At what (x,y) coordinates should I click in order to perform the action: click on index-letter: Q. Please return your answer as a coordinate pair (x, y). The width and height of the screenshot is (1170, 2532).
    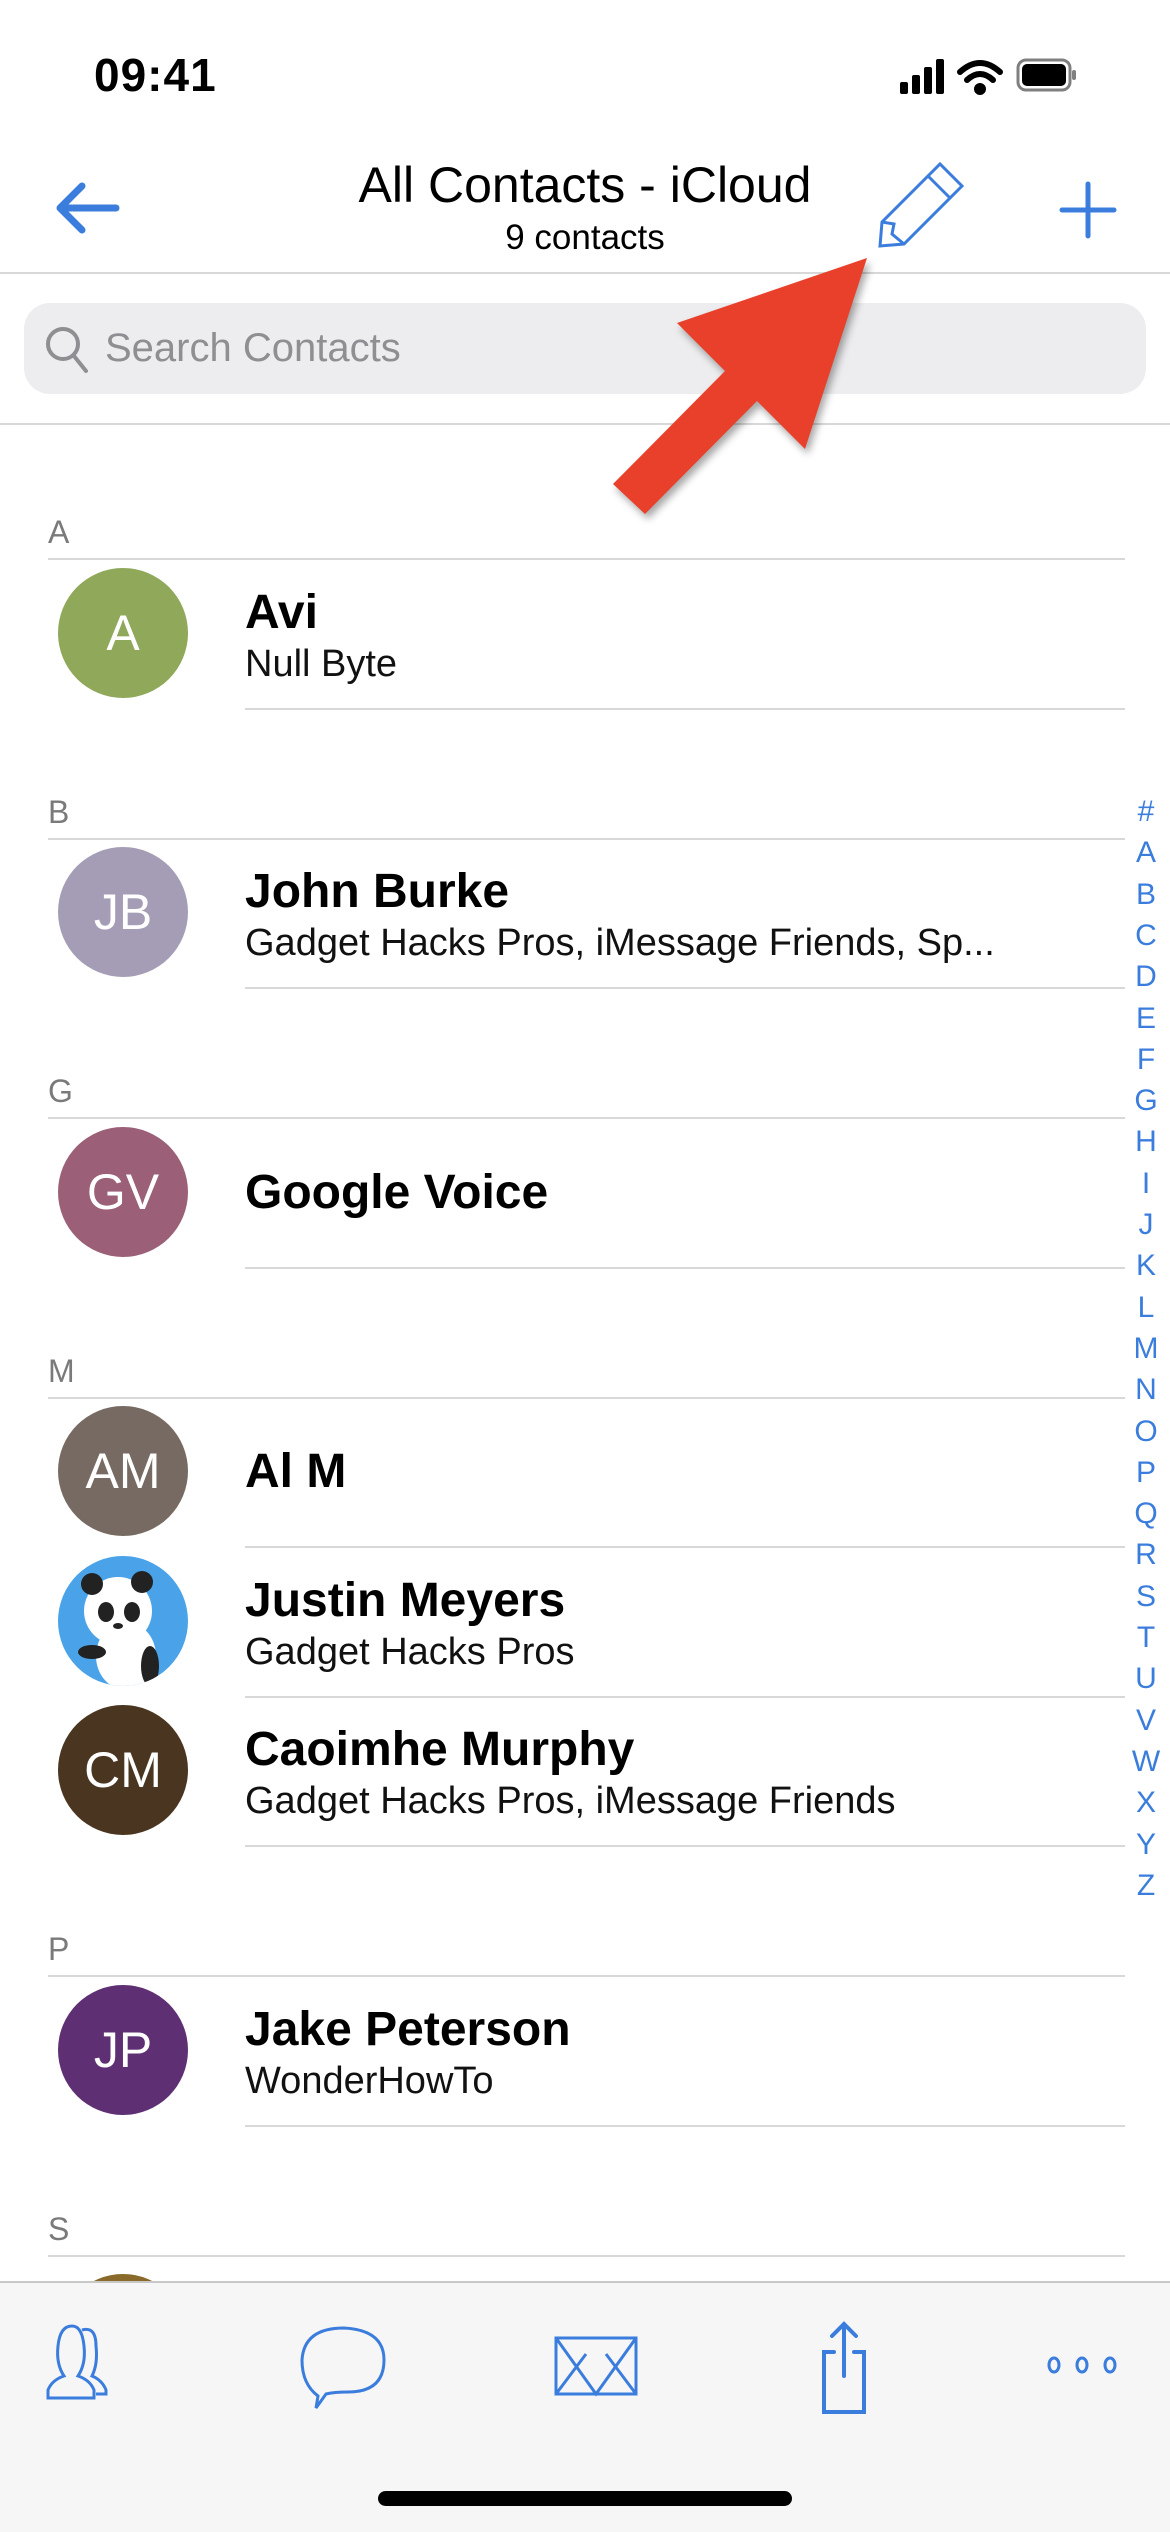
    Looking at the image, I should click on (1146, 1514).